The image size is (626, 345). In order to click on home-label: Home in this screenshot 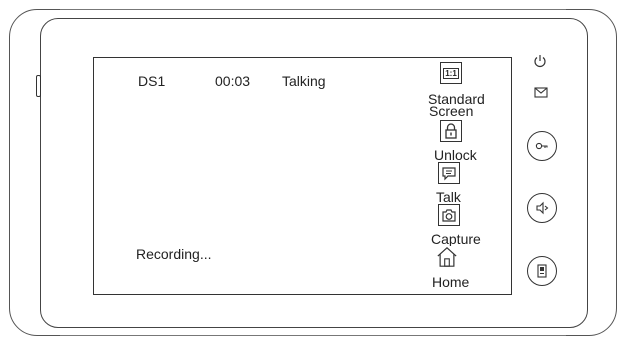, I will do `click(451, 282)`.